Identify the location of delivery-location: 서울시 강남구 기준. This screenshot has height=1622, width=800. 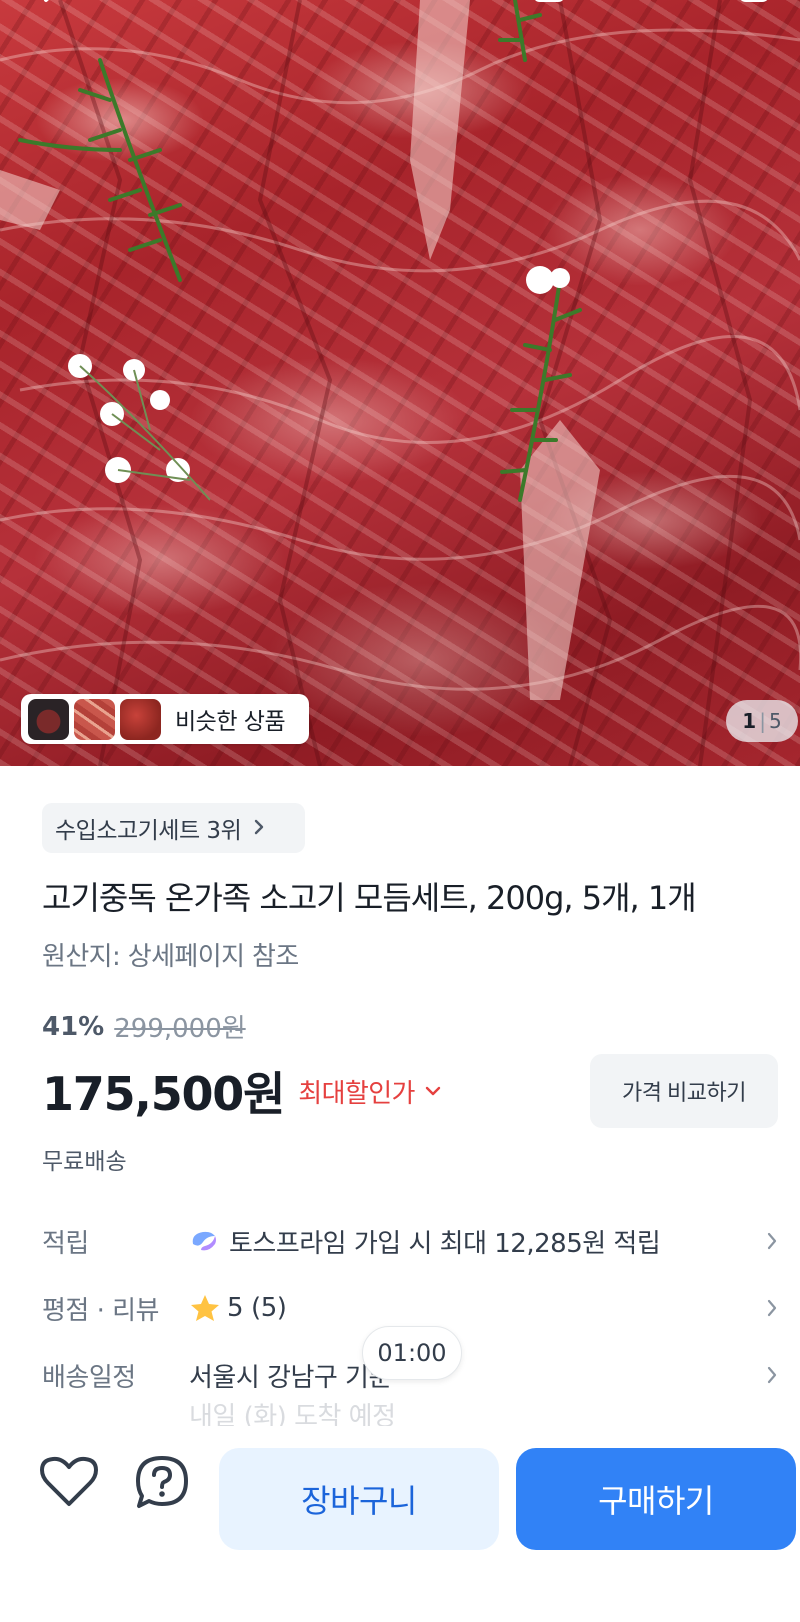
(290, 1377).